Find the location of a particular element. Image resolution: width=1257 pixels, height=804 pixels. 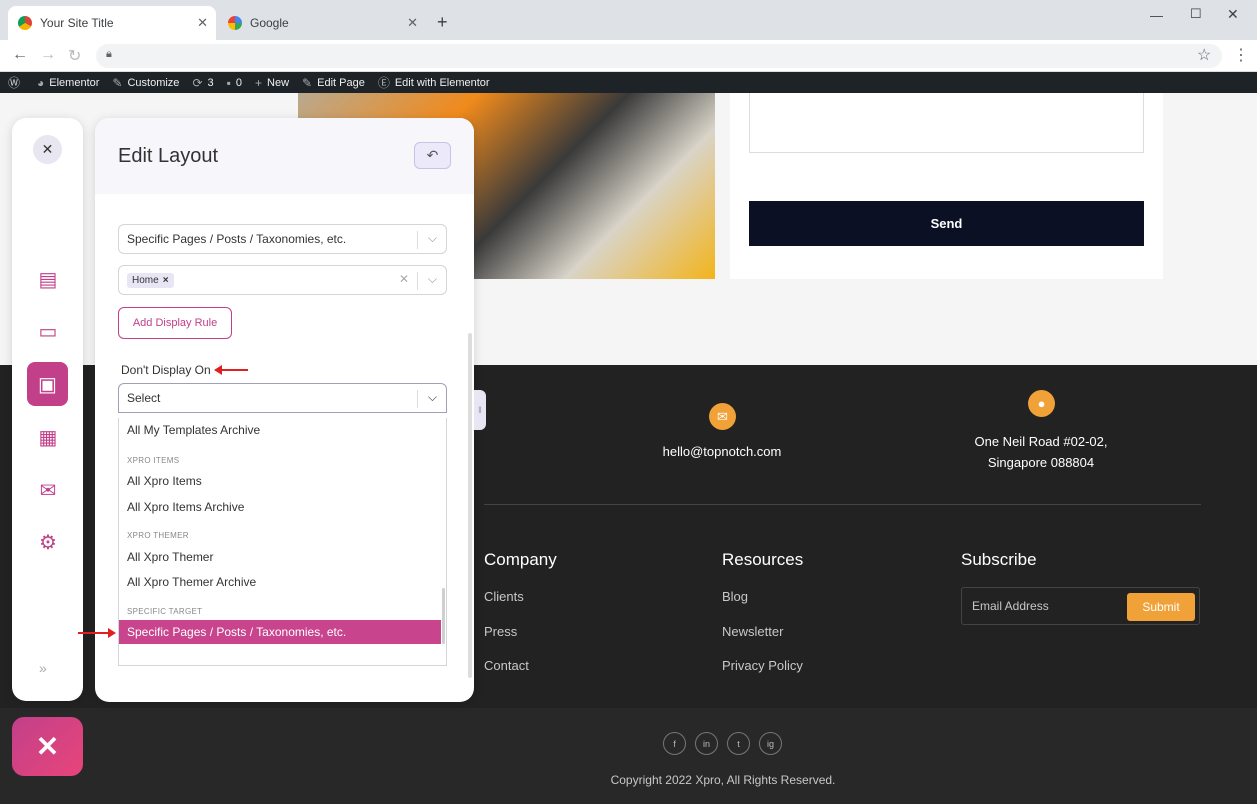

footer-email: hello@topnotch.com is located at coordinates (722, 451).